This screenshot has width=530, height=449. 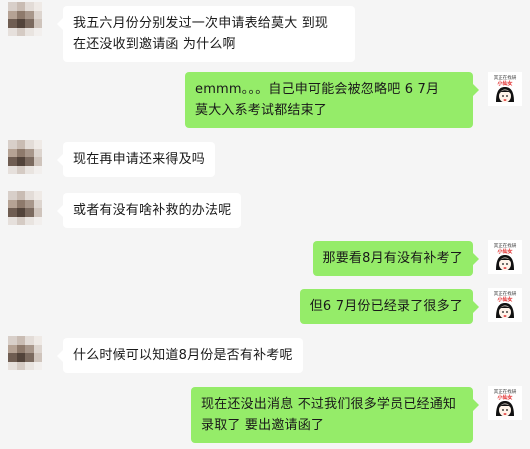 What do you see at coordinates (206, 34) in the screenshot?
I see `incoming-message-bubble: 我五六月份分别发过一次申请表给莫大 到现 在还没收到邀请函 为什么啊` at bounding box center [206, 34].